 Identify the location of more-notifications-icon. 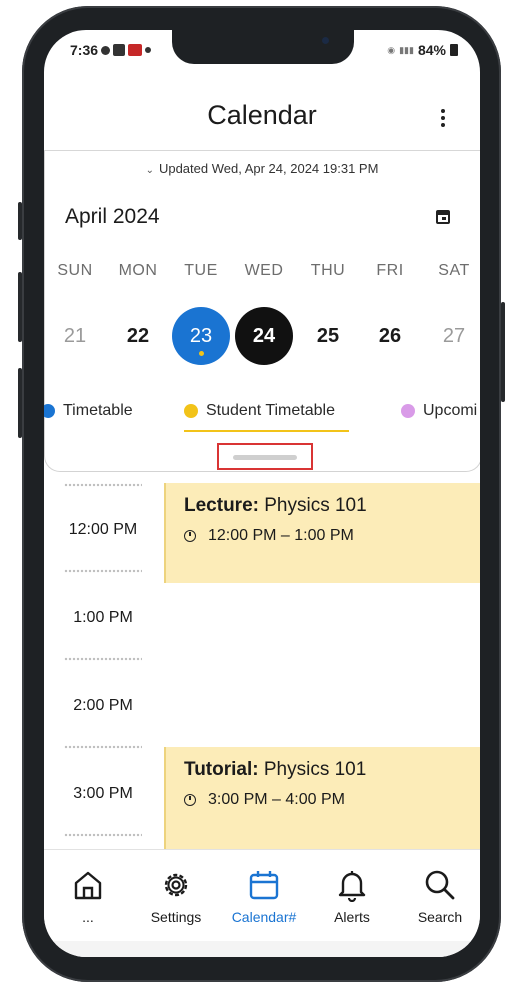
(148, 50).